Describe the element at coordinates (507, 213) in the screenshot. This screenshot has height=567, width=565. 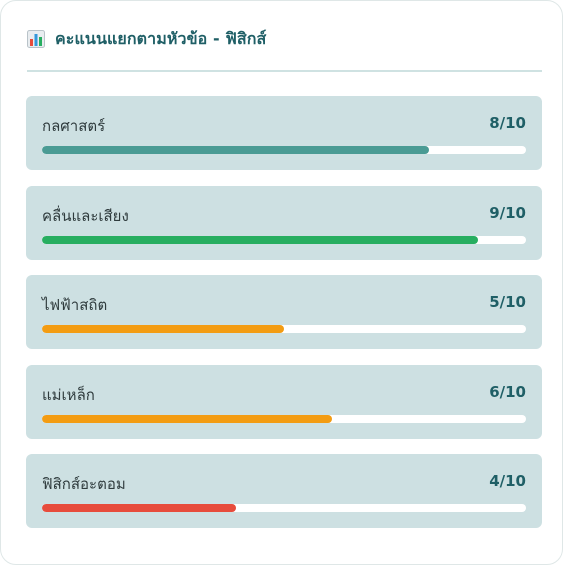
I see `topic-score: 9/10` at that location.